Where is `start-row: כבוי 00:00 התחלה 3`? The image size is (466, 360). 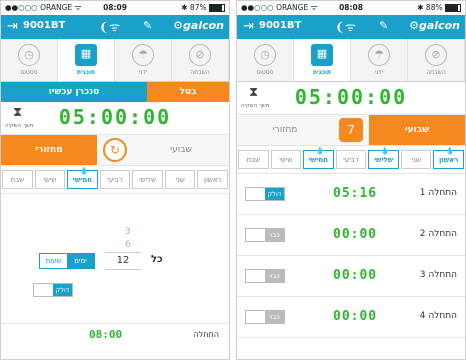 start-row: כבוי 00:00 התחלה 3 is located at coordinates (351, 276).